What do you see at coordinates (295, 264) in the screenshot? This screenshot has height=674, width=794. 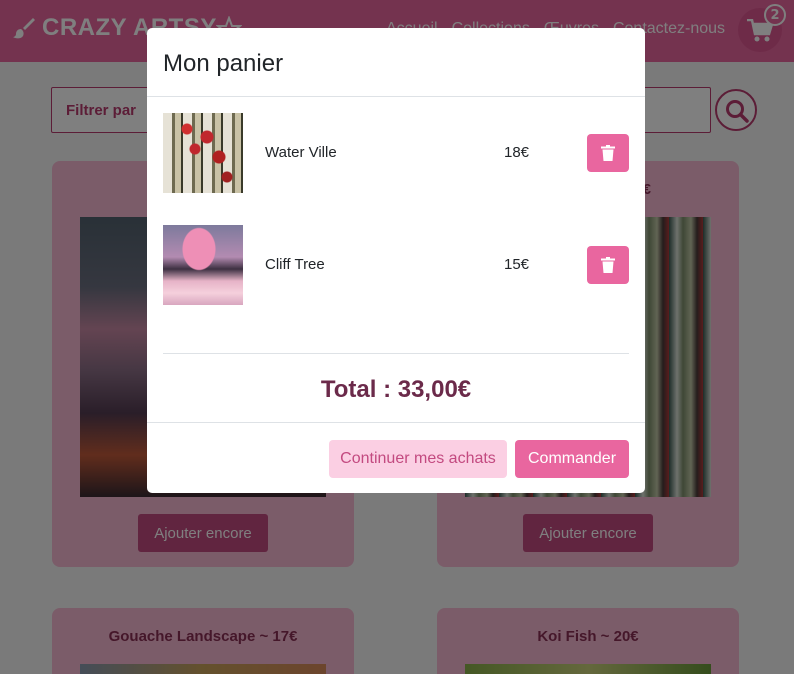 I see `item-name: Cliff Tree` at bounding box center [295, 264].